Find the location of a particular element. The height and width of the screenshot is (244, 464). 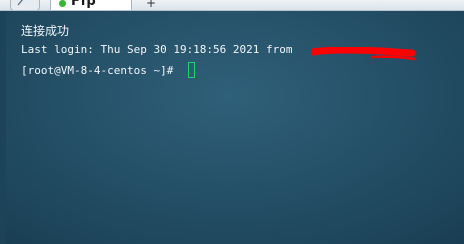

tab-active-session: Fip is located at coordinates (91, 5).